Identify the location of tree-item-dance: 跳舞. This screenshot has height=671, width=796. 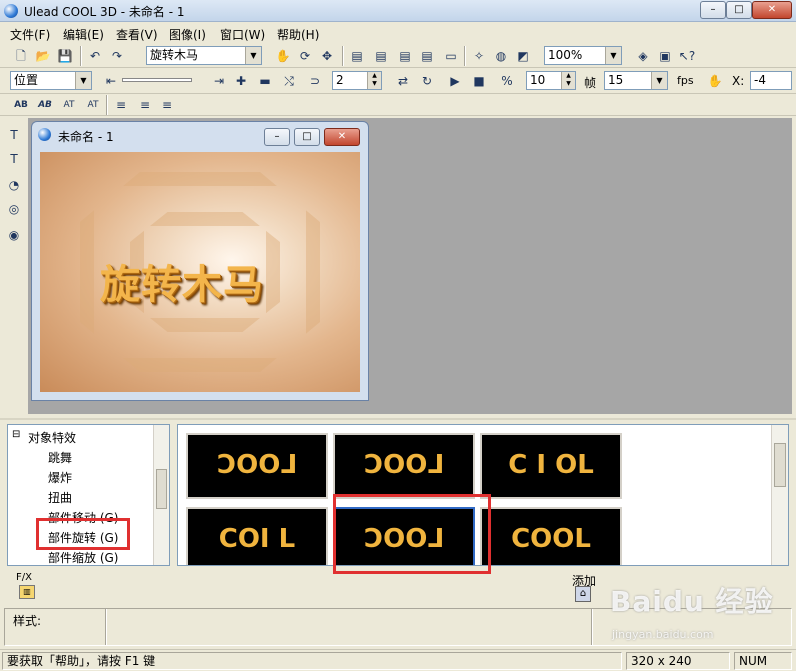
(60, 457).